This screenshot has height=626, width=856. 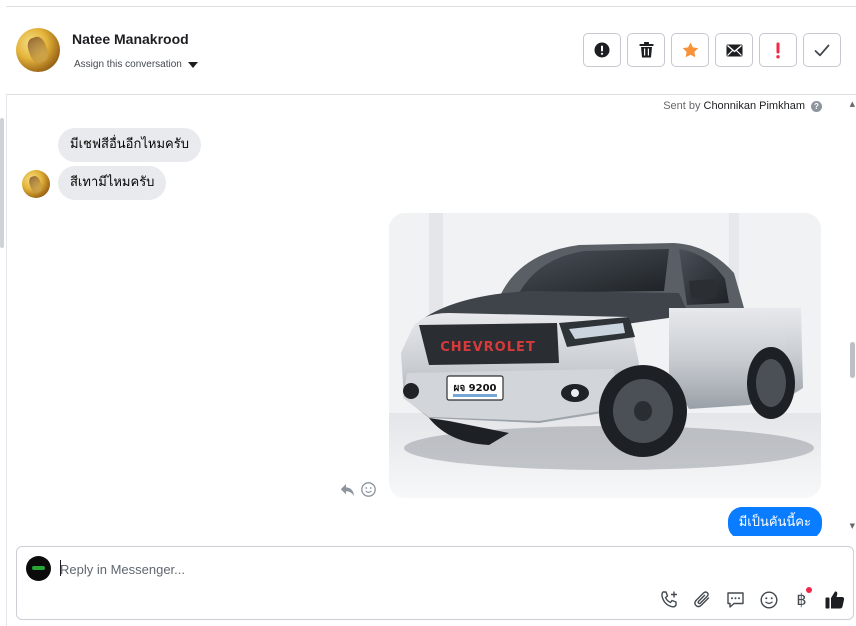 I want to click on page-avatar, so click(x=38, y=568).